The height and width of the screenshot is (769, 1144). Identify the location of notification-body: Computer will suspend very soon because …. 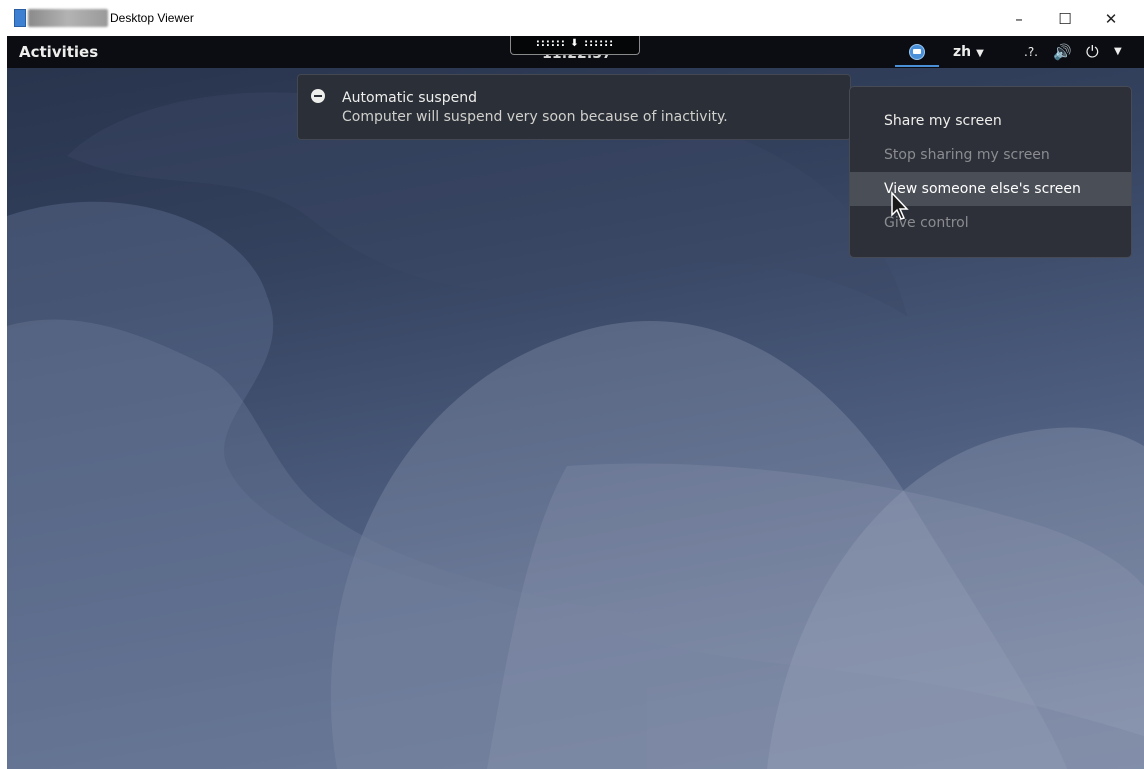
(535, 117).